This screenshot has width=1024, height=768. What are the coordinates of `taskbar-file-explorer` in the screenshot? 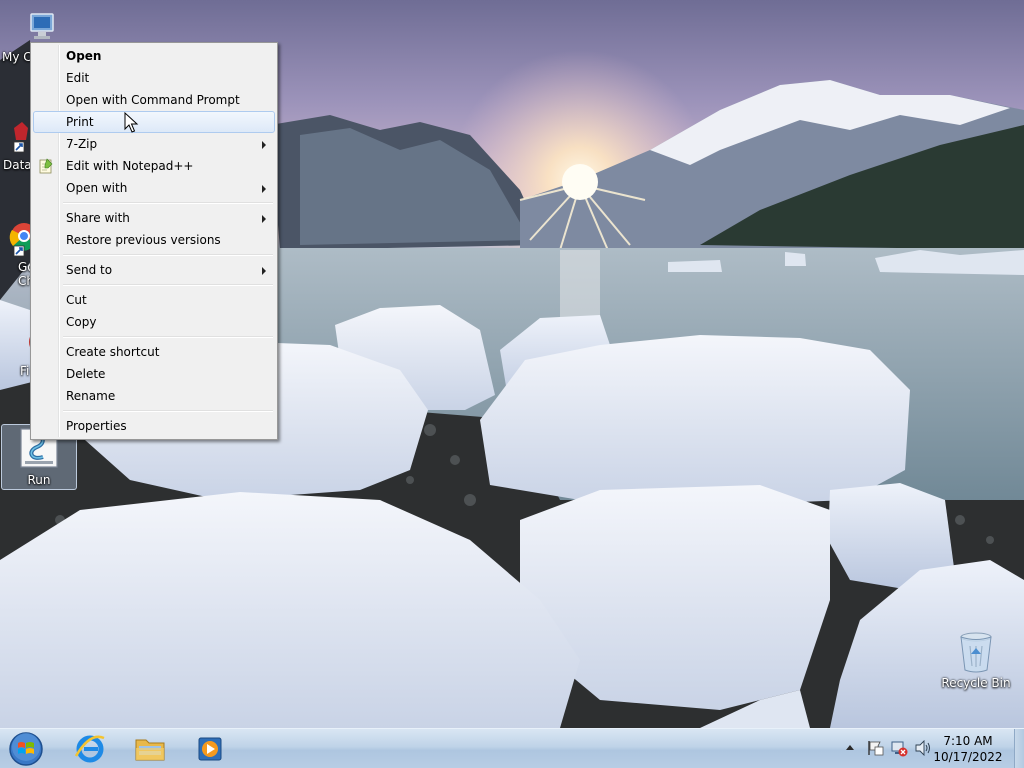 It's located at (150, 749).